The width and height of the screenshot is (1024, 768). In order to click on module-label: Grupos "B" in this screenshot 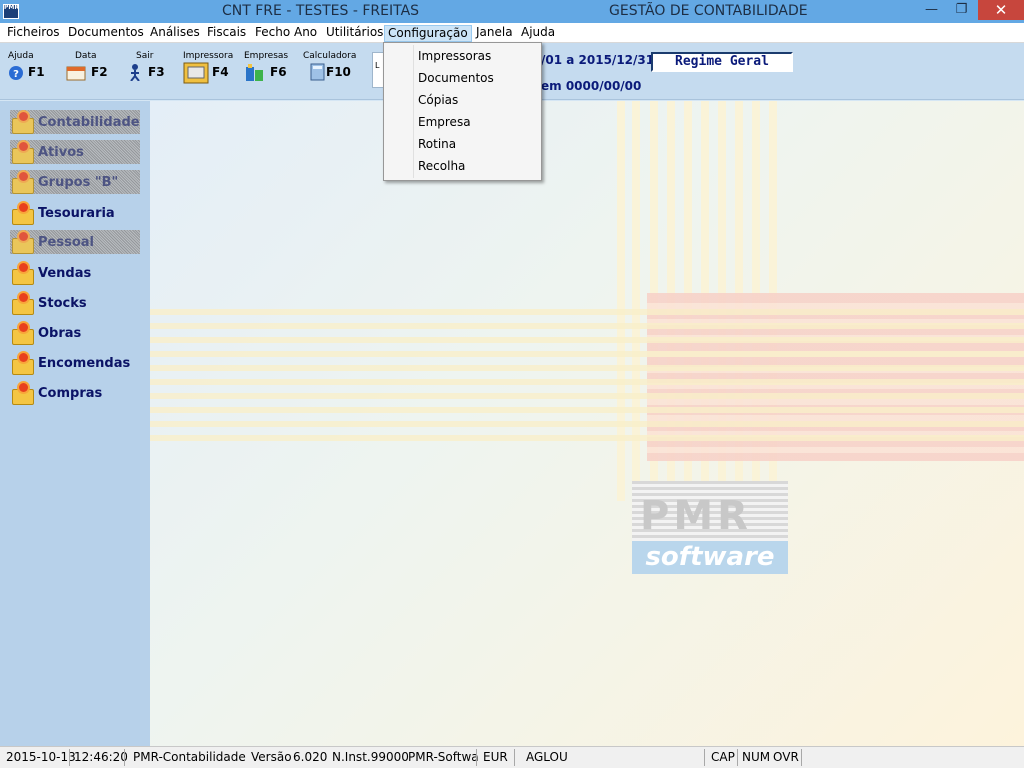, I will do `click(78, 182)`.